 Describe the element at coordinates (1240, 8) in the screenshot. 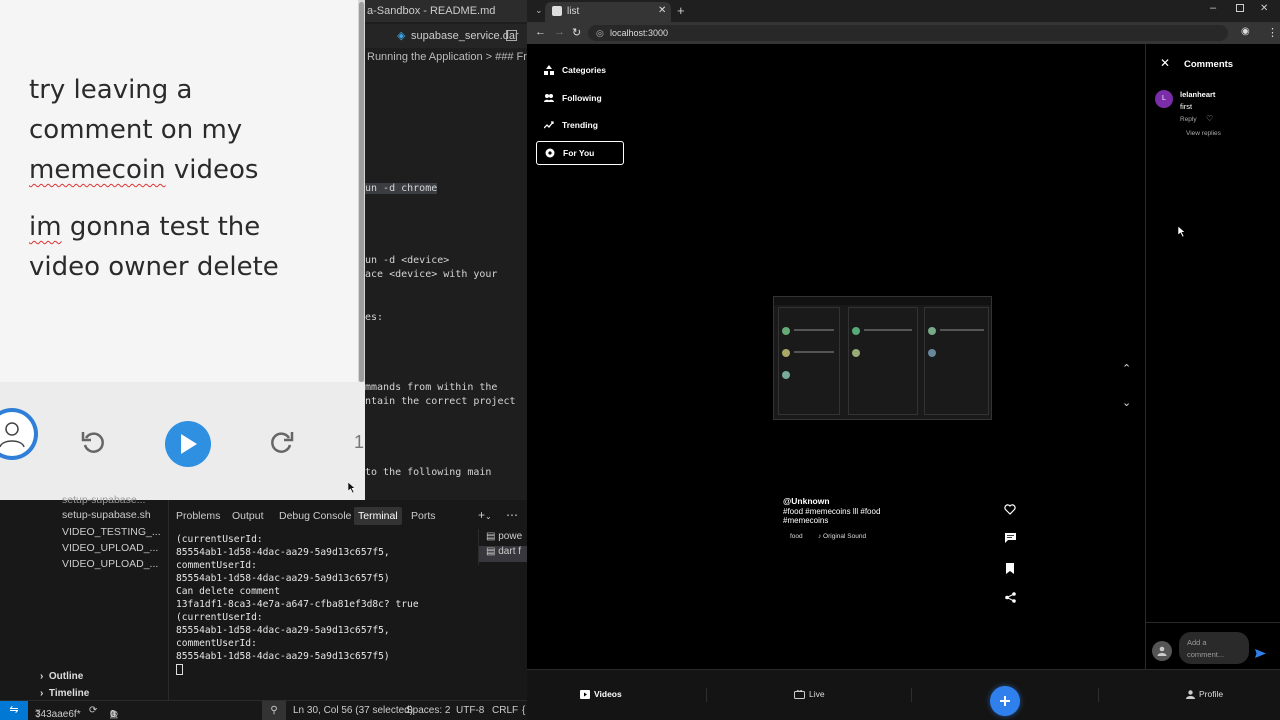

I see `maximize-icon` at that location.